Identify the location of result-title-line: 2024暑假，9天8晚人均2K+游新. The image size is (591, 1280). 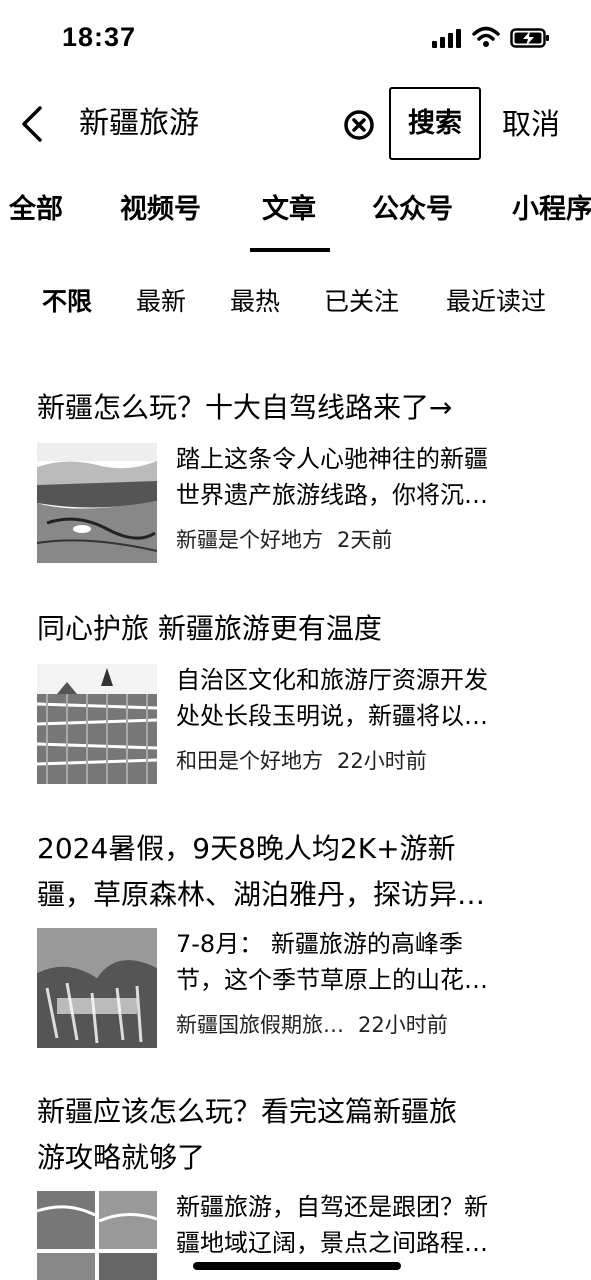
(246, 848).